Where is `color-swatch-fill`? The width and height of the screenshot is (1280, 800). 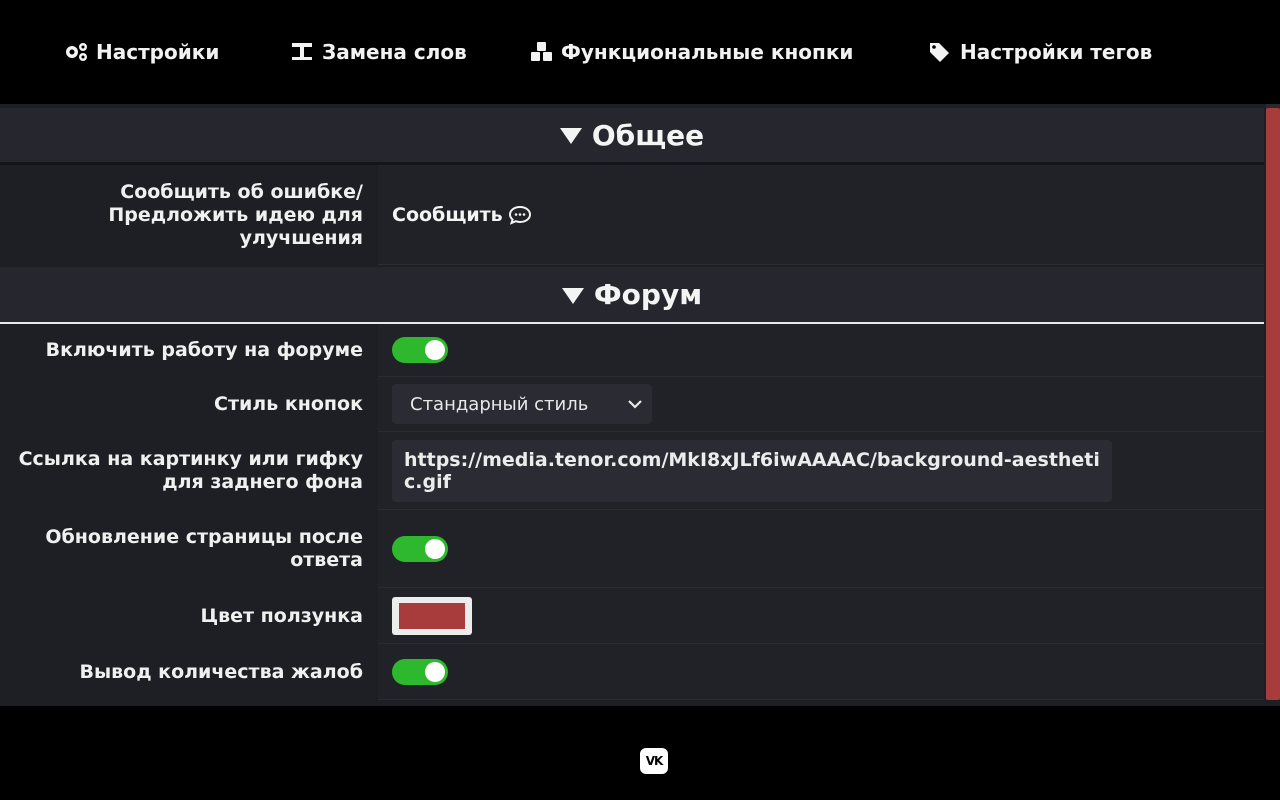 color-swatch-fill is located at coordinates (432, 615).